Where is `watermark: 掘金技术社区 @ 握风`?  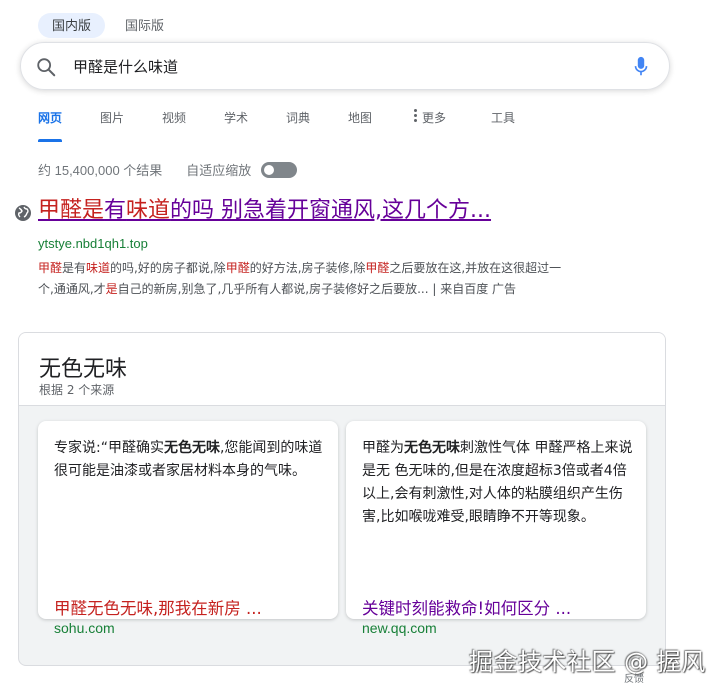
watermark: 掘金技术社区 @ 握风 is located at coordinates (587, 662).